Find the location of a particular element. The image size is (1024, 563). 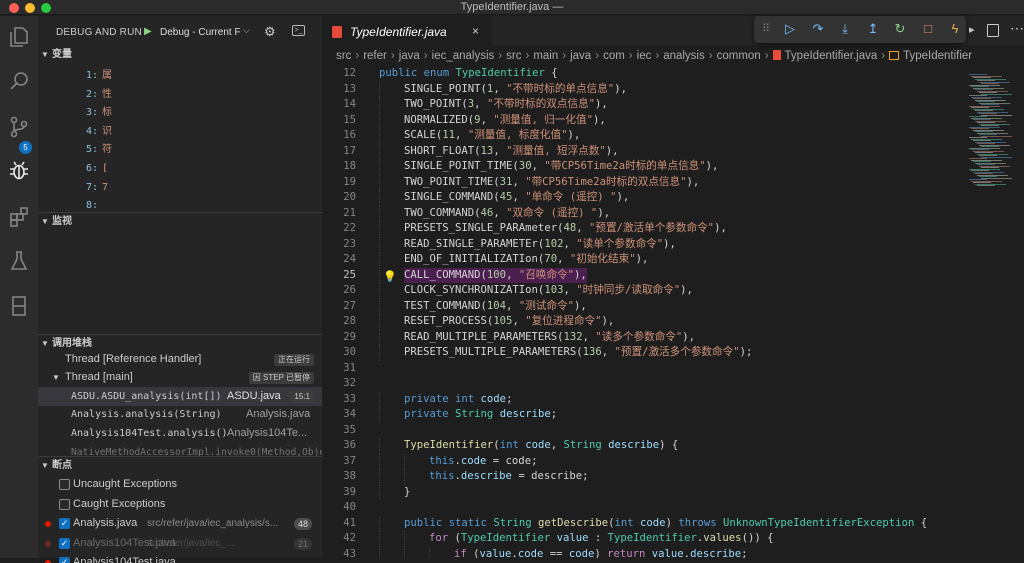

drag-handle-icon: ⠿ is located at coordinates (766, 29).